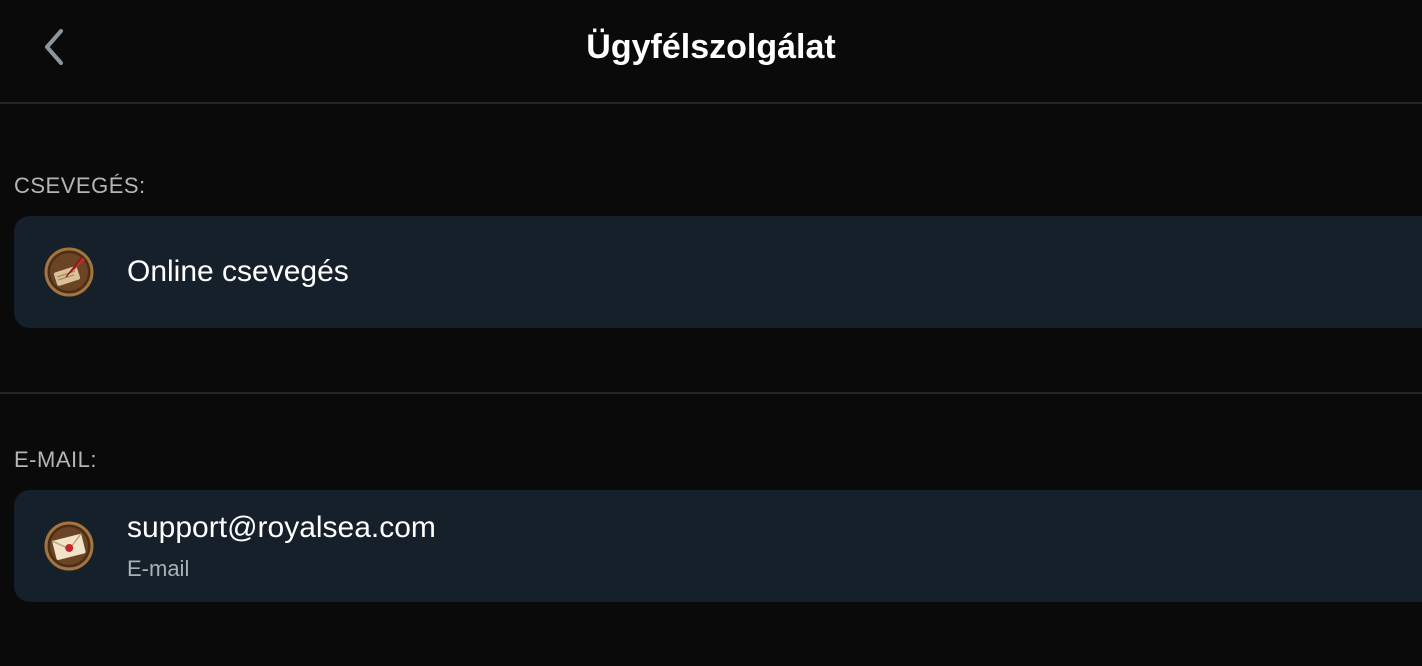  I want to click on section-label-email: E-MAIL:, so click(55, 459).